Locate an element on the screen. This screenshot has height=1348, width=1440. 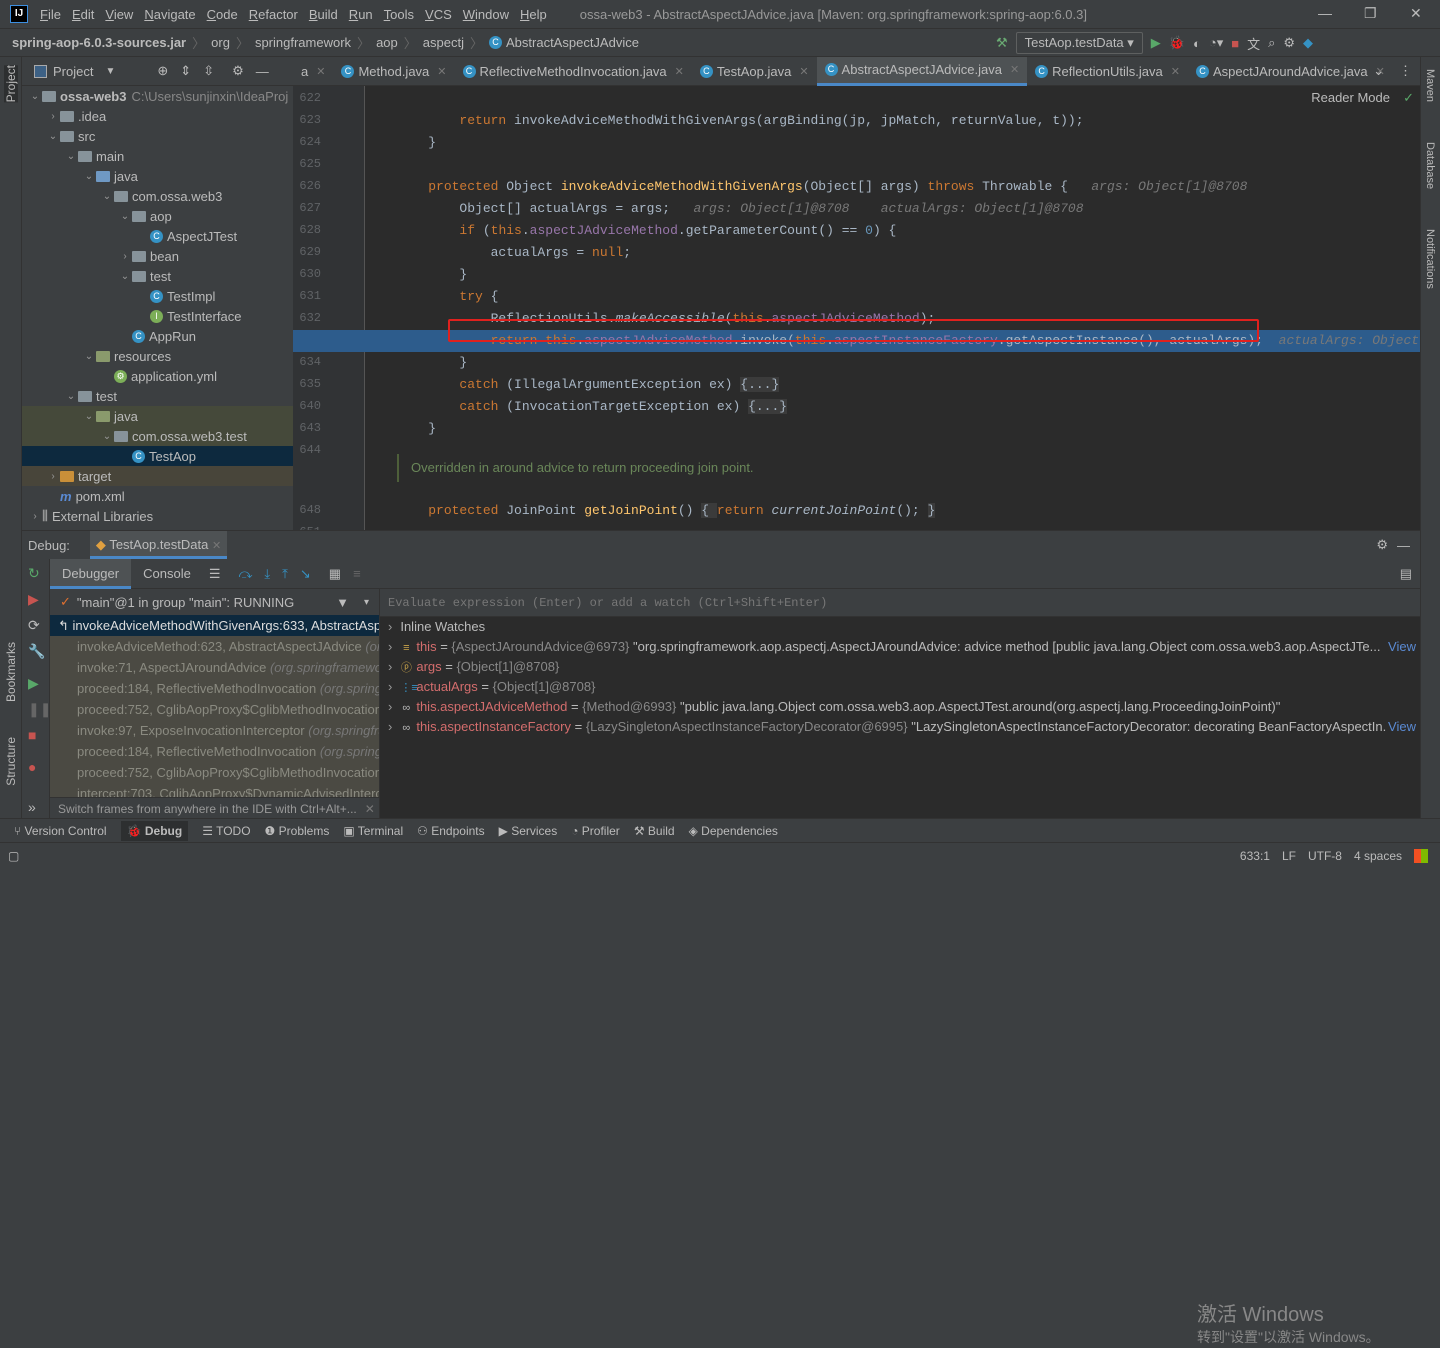
search-icon: ⌕ is located at coordinates (1271, 43).